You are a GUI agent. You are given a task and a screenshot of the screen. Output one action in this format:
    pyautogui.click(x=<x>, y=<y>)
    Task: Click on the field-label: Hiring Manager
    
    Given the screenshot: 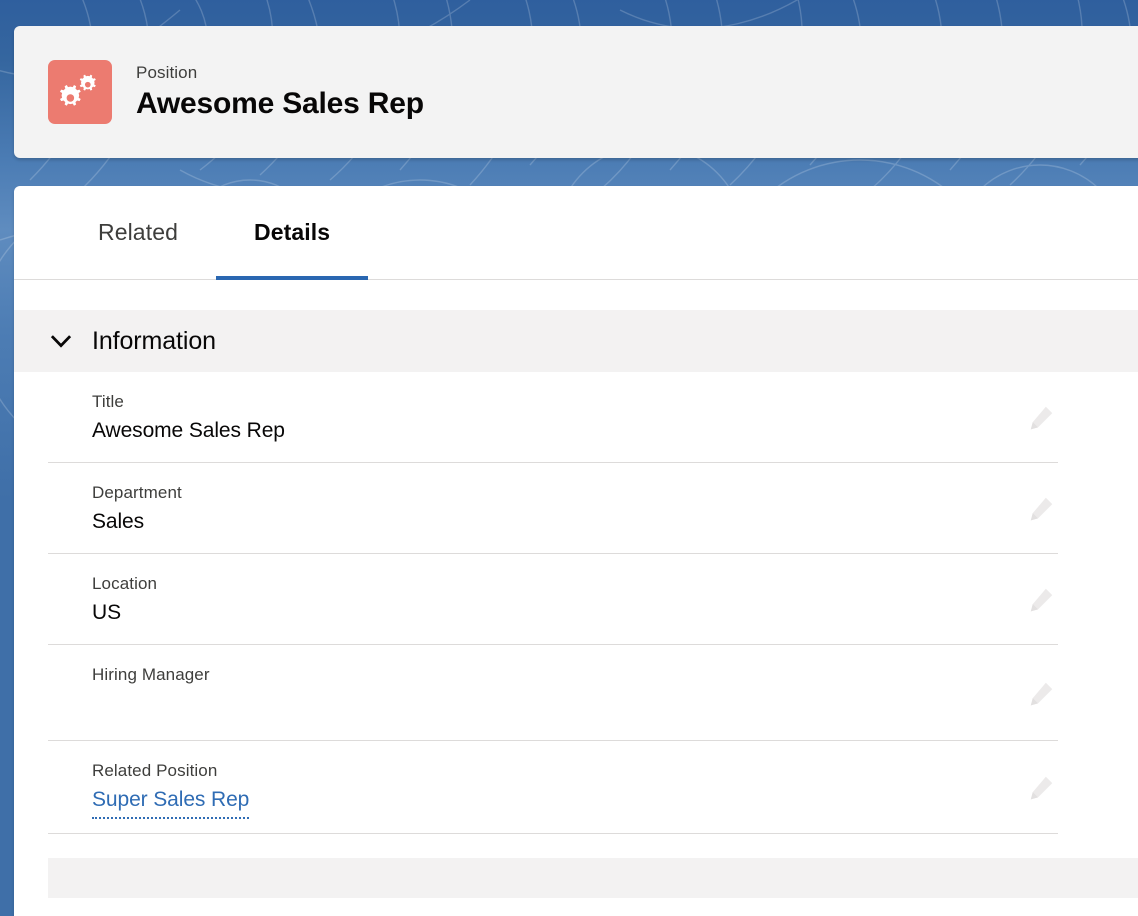 What is the action you would take?
    pyautogui.click(x=575, y=675)
    